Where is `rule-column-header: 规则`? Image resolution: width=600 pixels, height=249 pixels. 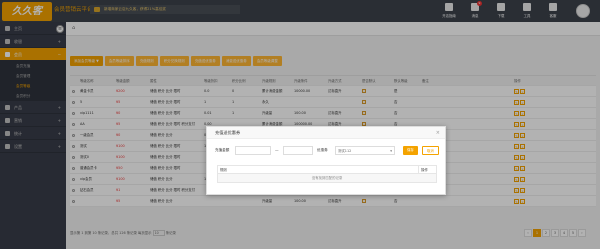
rule-column-header: 规则 is located at coordinates (223, 170).